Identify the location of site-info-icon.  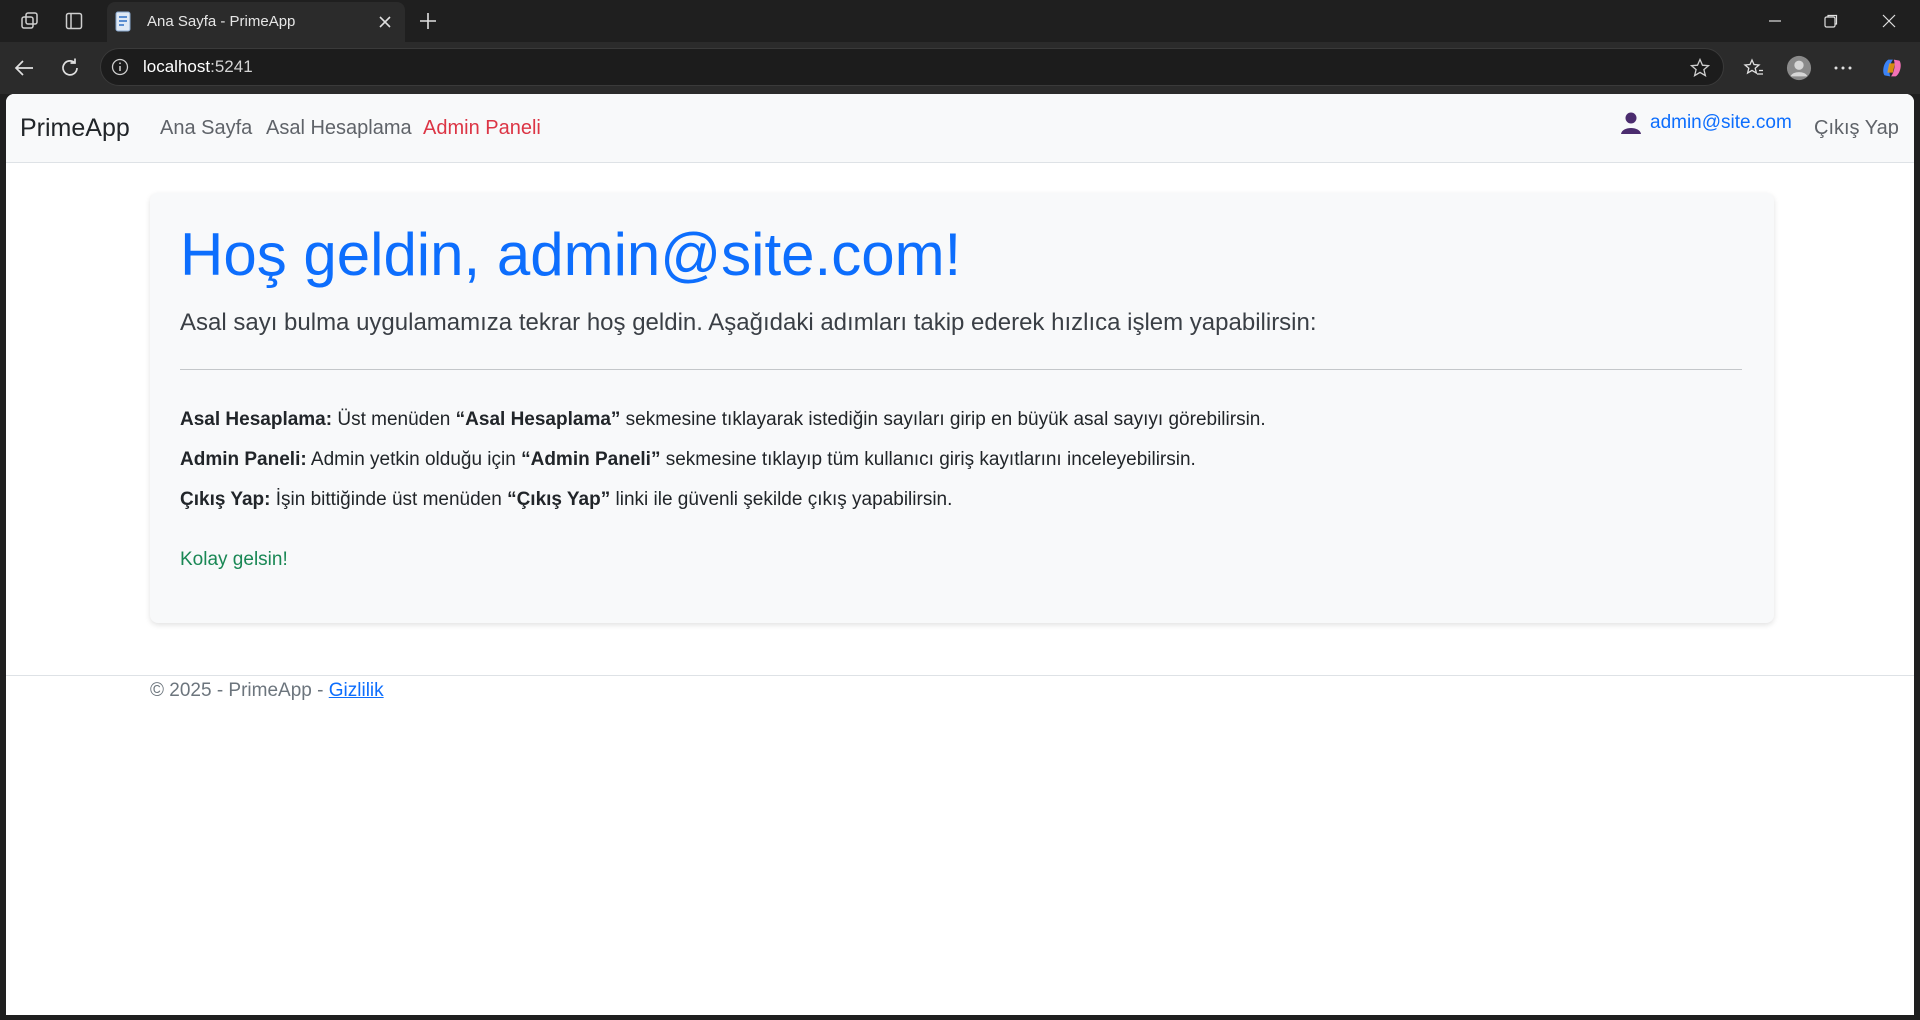
(120, 67).